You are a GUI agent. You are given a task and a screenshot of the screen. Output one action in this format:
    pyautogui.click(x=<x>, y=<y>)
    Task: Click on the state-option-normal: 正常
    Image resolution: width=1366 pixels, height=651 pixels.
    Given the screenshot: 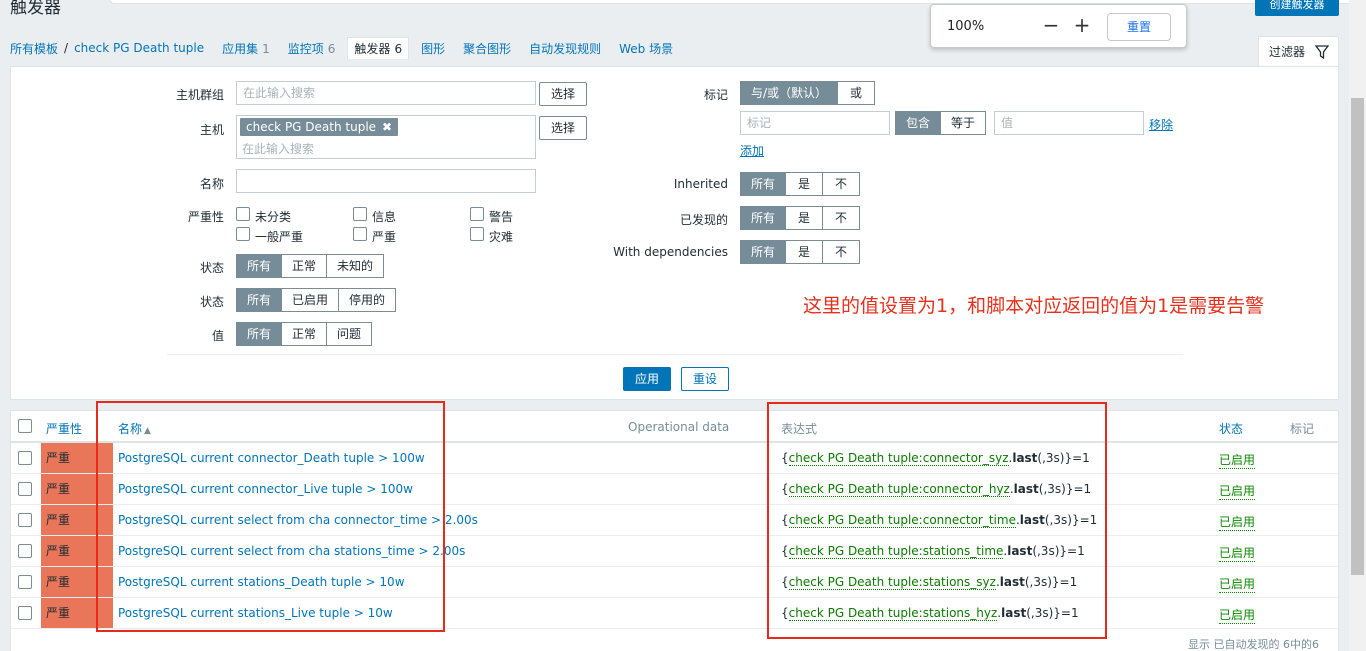 What is the action you would take?
    pyautogui.click(x=305, y=266)
    